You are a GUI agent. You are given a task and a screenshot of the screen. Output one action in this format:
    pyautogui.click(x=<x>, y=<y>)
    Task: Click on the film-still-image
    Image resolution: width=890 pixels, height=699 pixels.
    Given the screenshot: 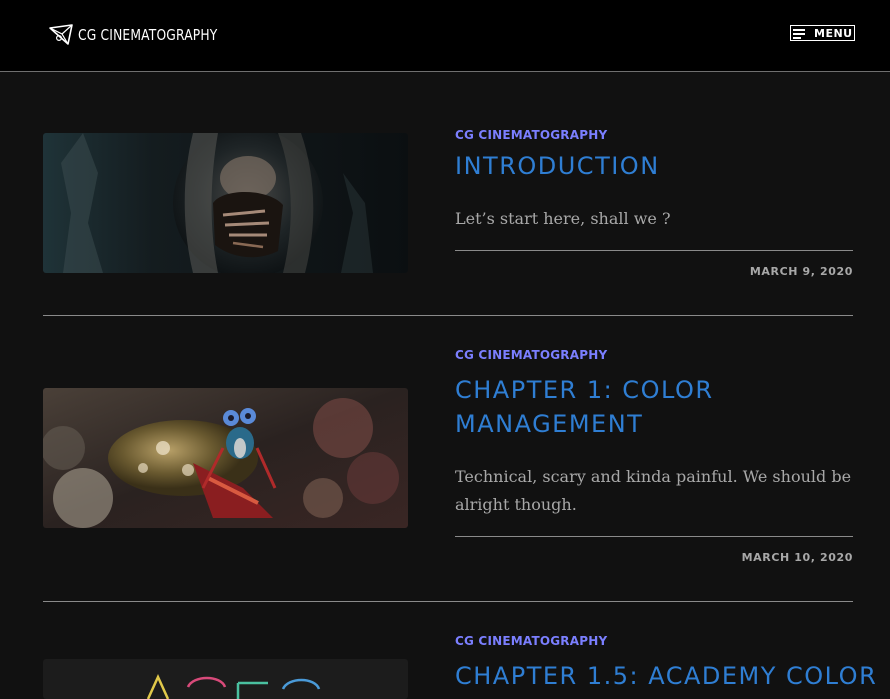 What is the action you would take?
    pyautogui.click(x=225, y=203)
    